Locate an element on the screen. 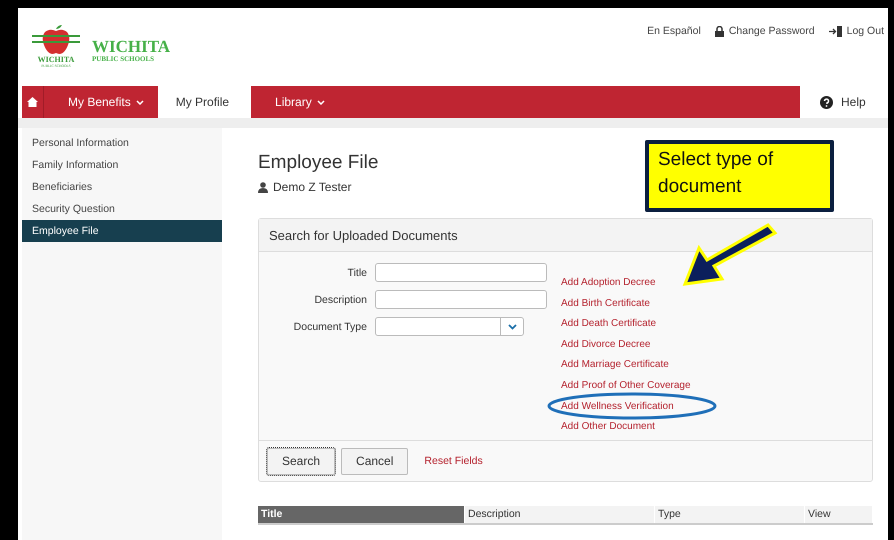 The height and width of the screenshot is (540, 894). add-document-link: Add Other Document is located at coordinates (608, 427).